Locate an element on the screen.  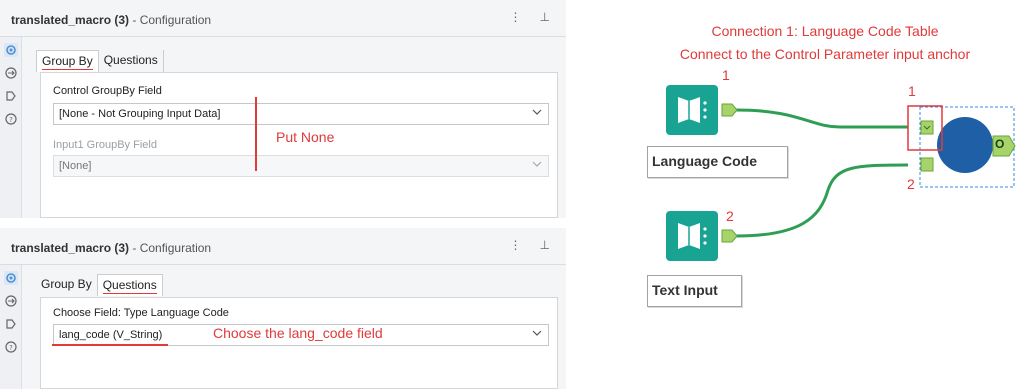
annotation-underline is located at coordinates (110, 345).